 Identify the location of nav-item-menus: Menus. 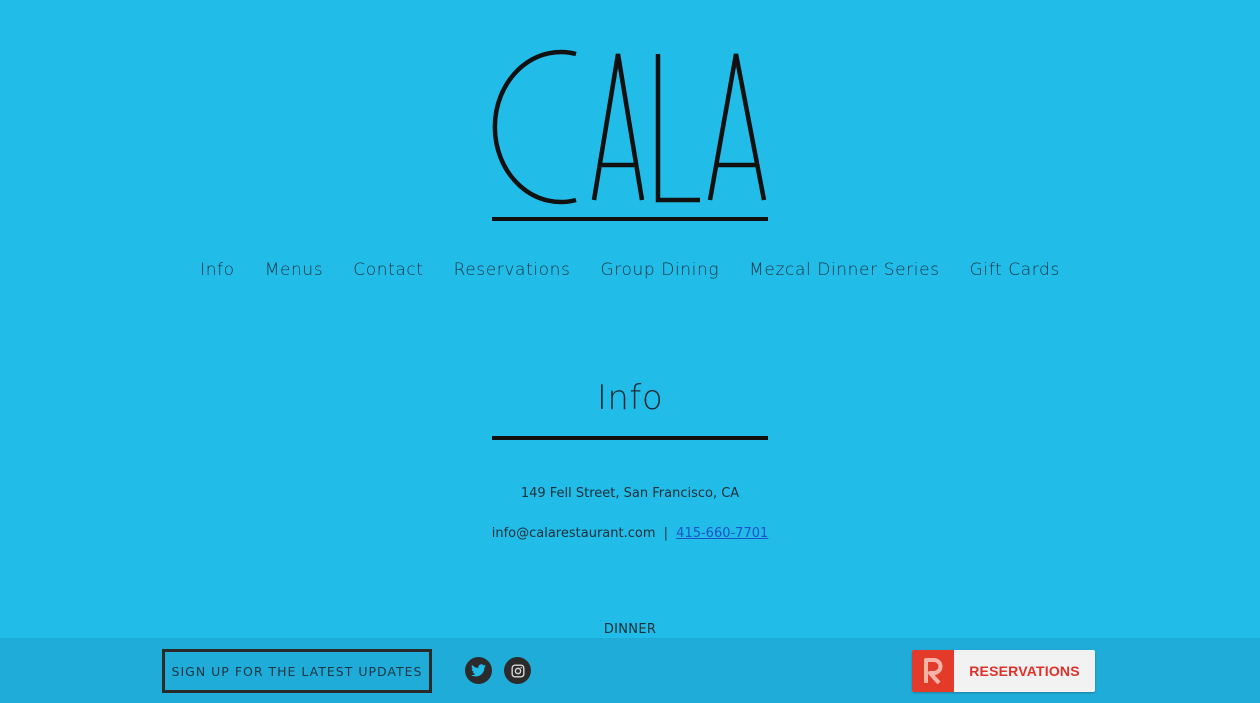
(294, 270).